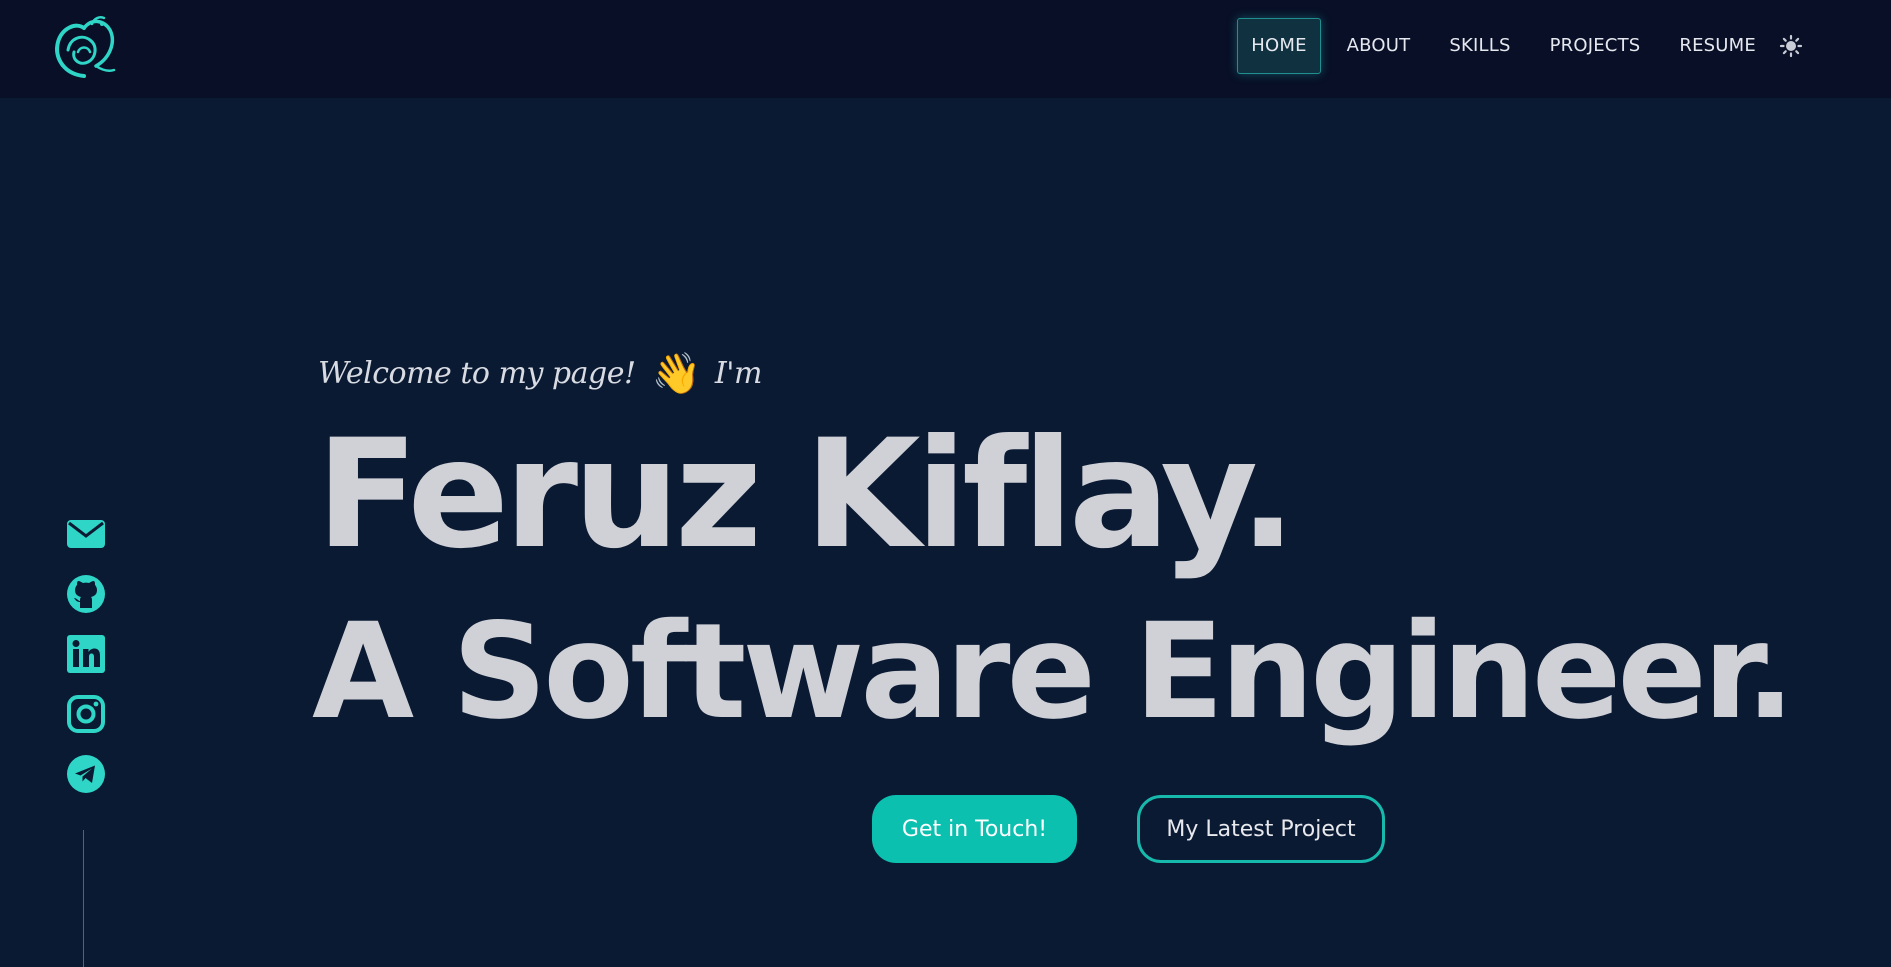 The width and height of the screenshot is (1891, 967). Describe the element at coordinates (974, 829) in the screenshot. I see `get-in-touch-button: Get in Touch!` at that location.